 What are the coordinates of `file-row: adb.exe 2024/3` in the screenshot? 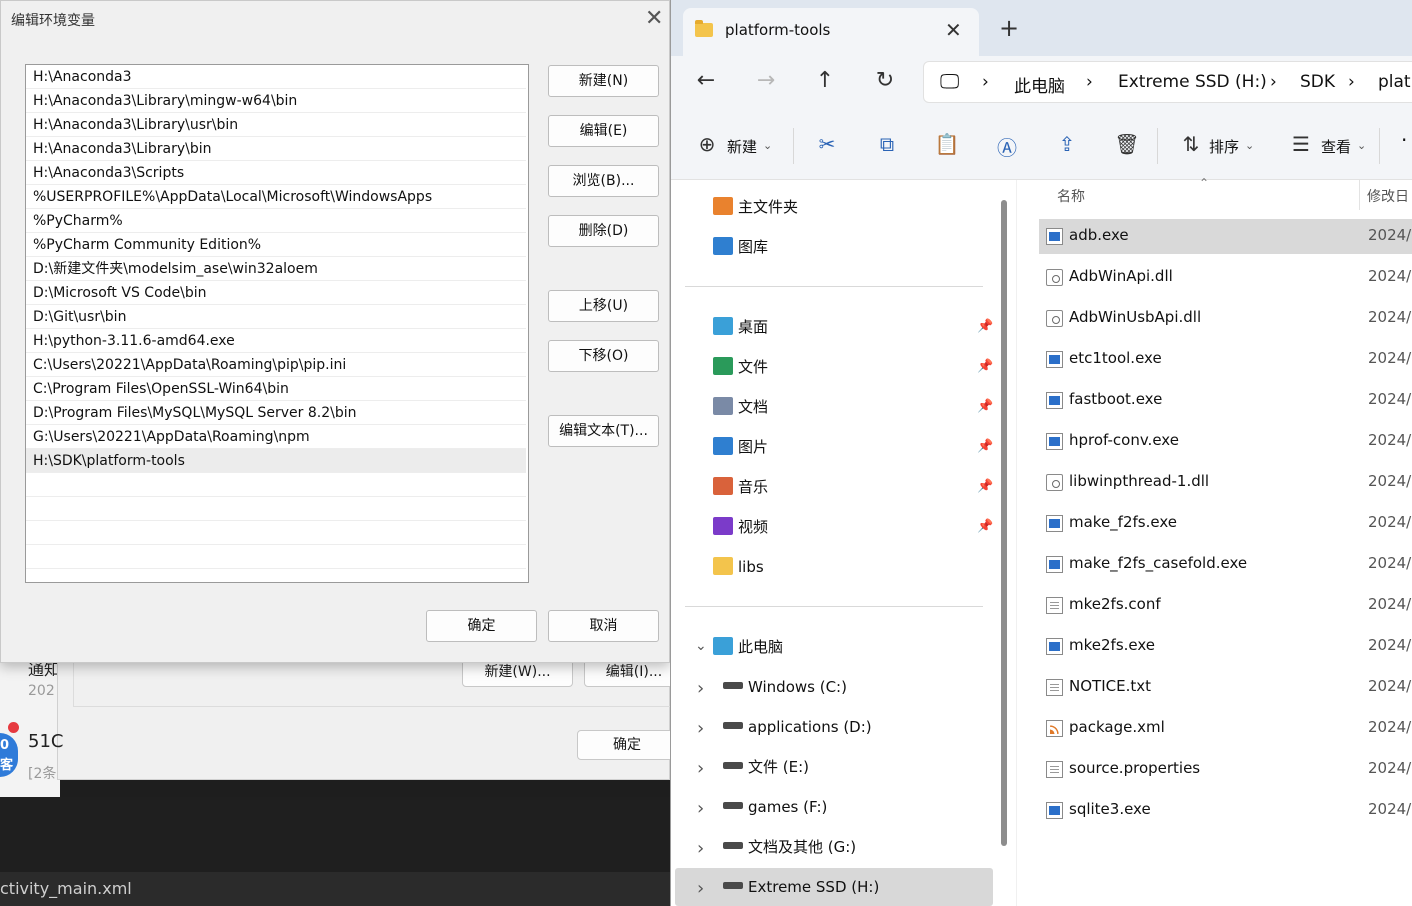 It's located at (1225, 236).